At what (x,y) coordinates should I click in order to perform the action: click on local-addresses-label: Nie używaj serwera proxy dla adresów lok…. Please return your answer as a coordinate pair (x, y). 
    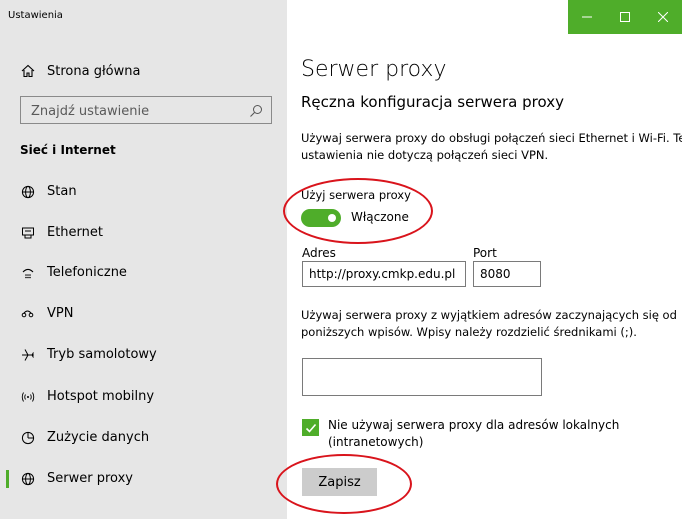
    Looking at the image, I should click on (474, 433).